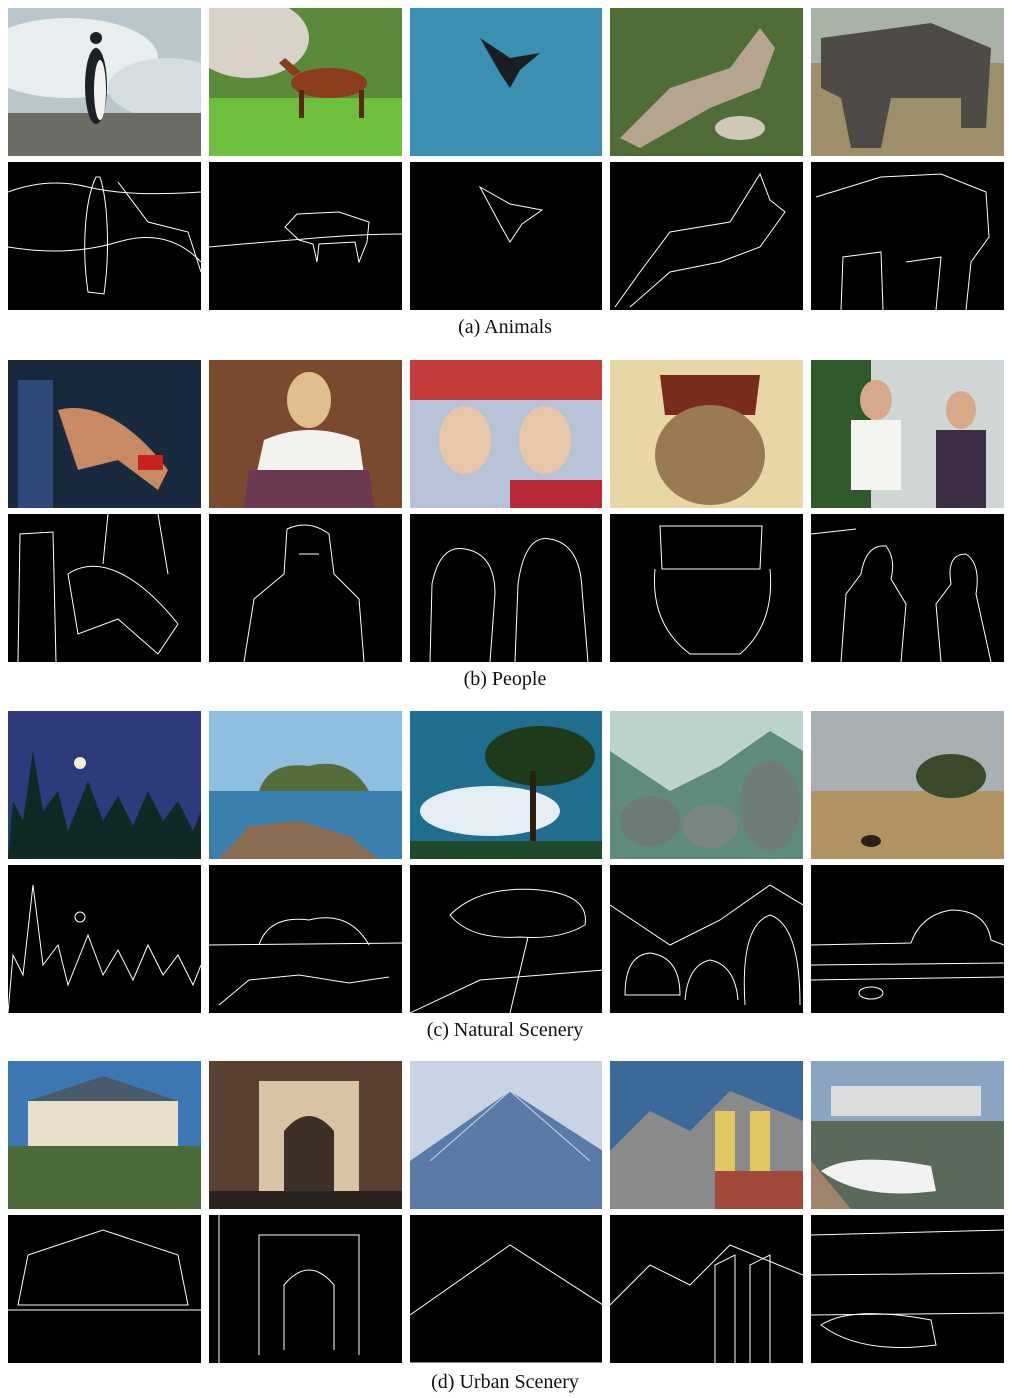 This screenshot has height=1398, width=1010. What do you see at coordinates (707, 1135) in the screenshot?
I see `photo-church-towers` at bounding box center [707, 1135].